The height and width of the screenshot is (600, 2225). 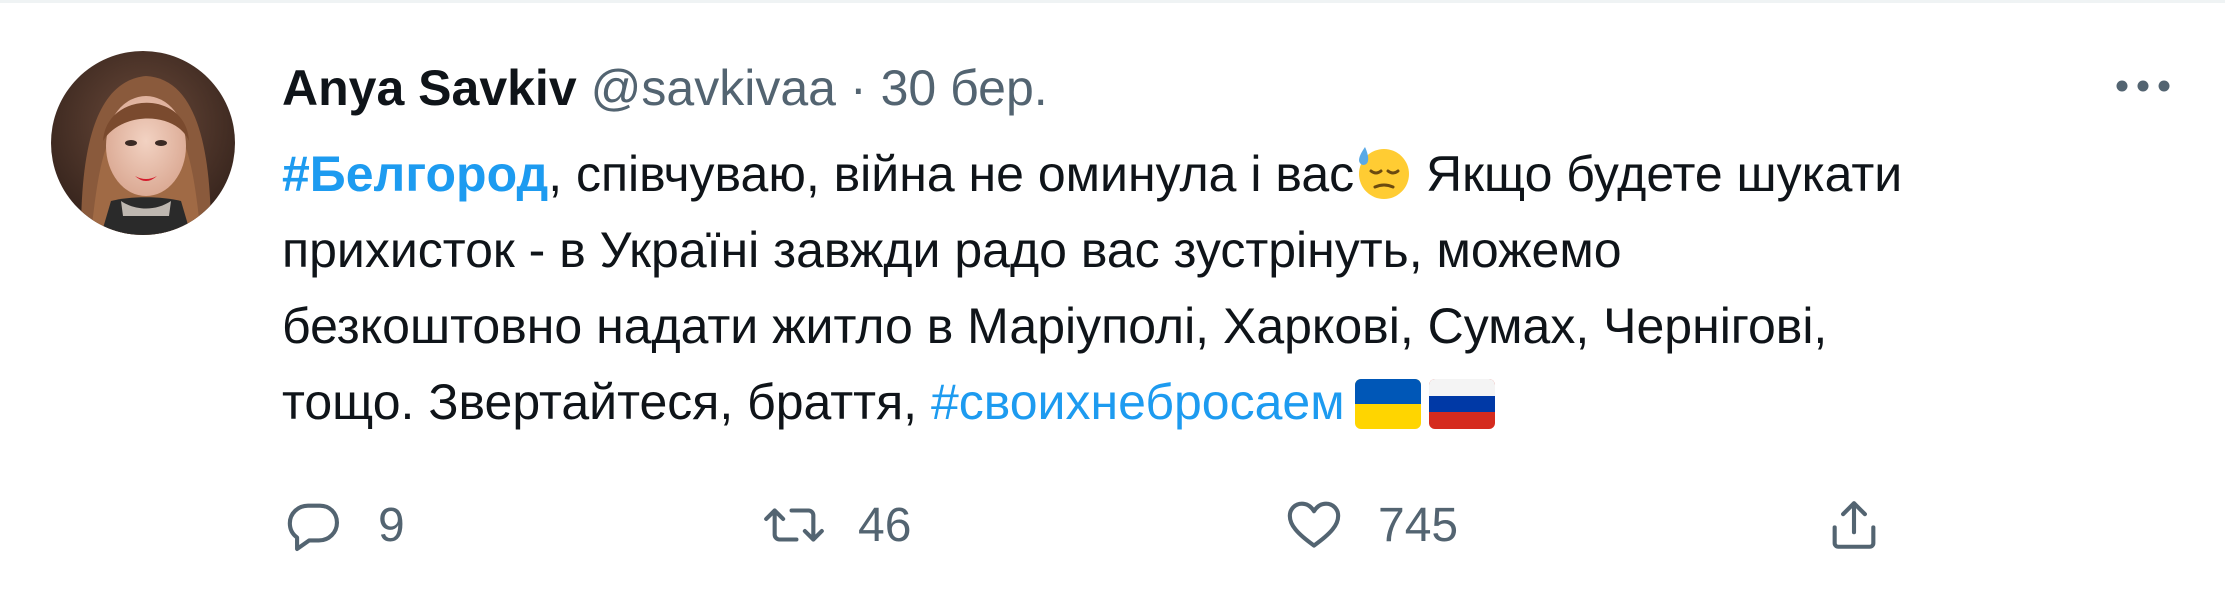 I want to click on like-button: 745, so click(x=1370, y=525).